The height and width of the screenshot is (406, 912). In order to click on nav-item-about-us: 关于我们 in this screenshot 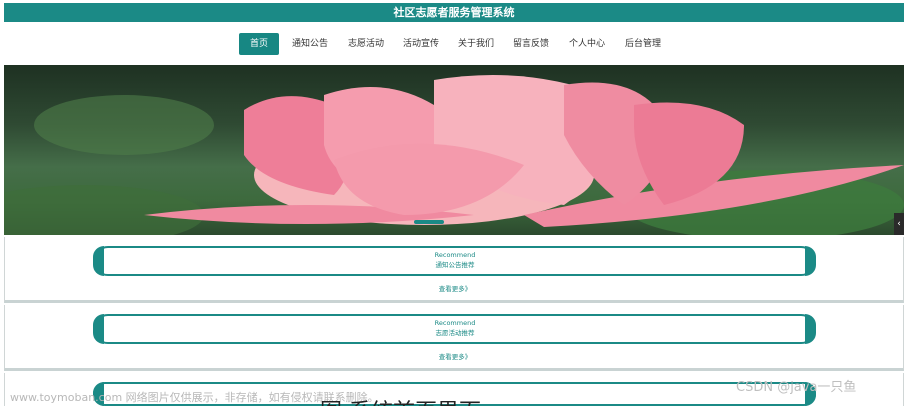, I will do `click(476, 44)`.